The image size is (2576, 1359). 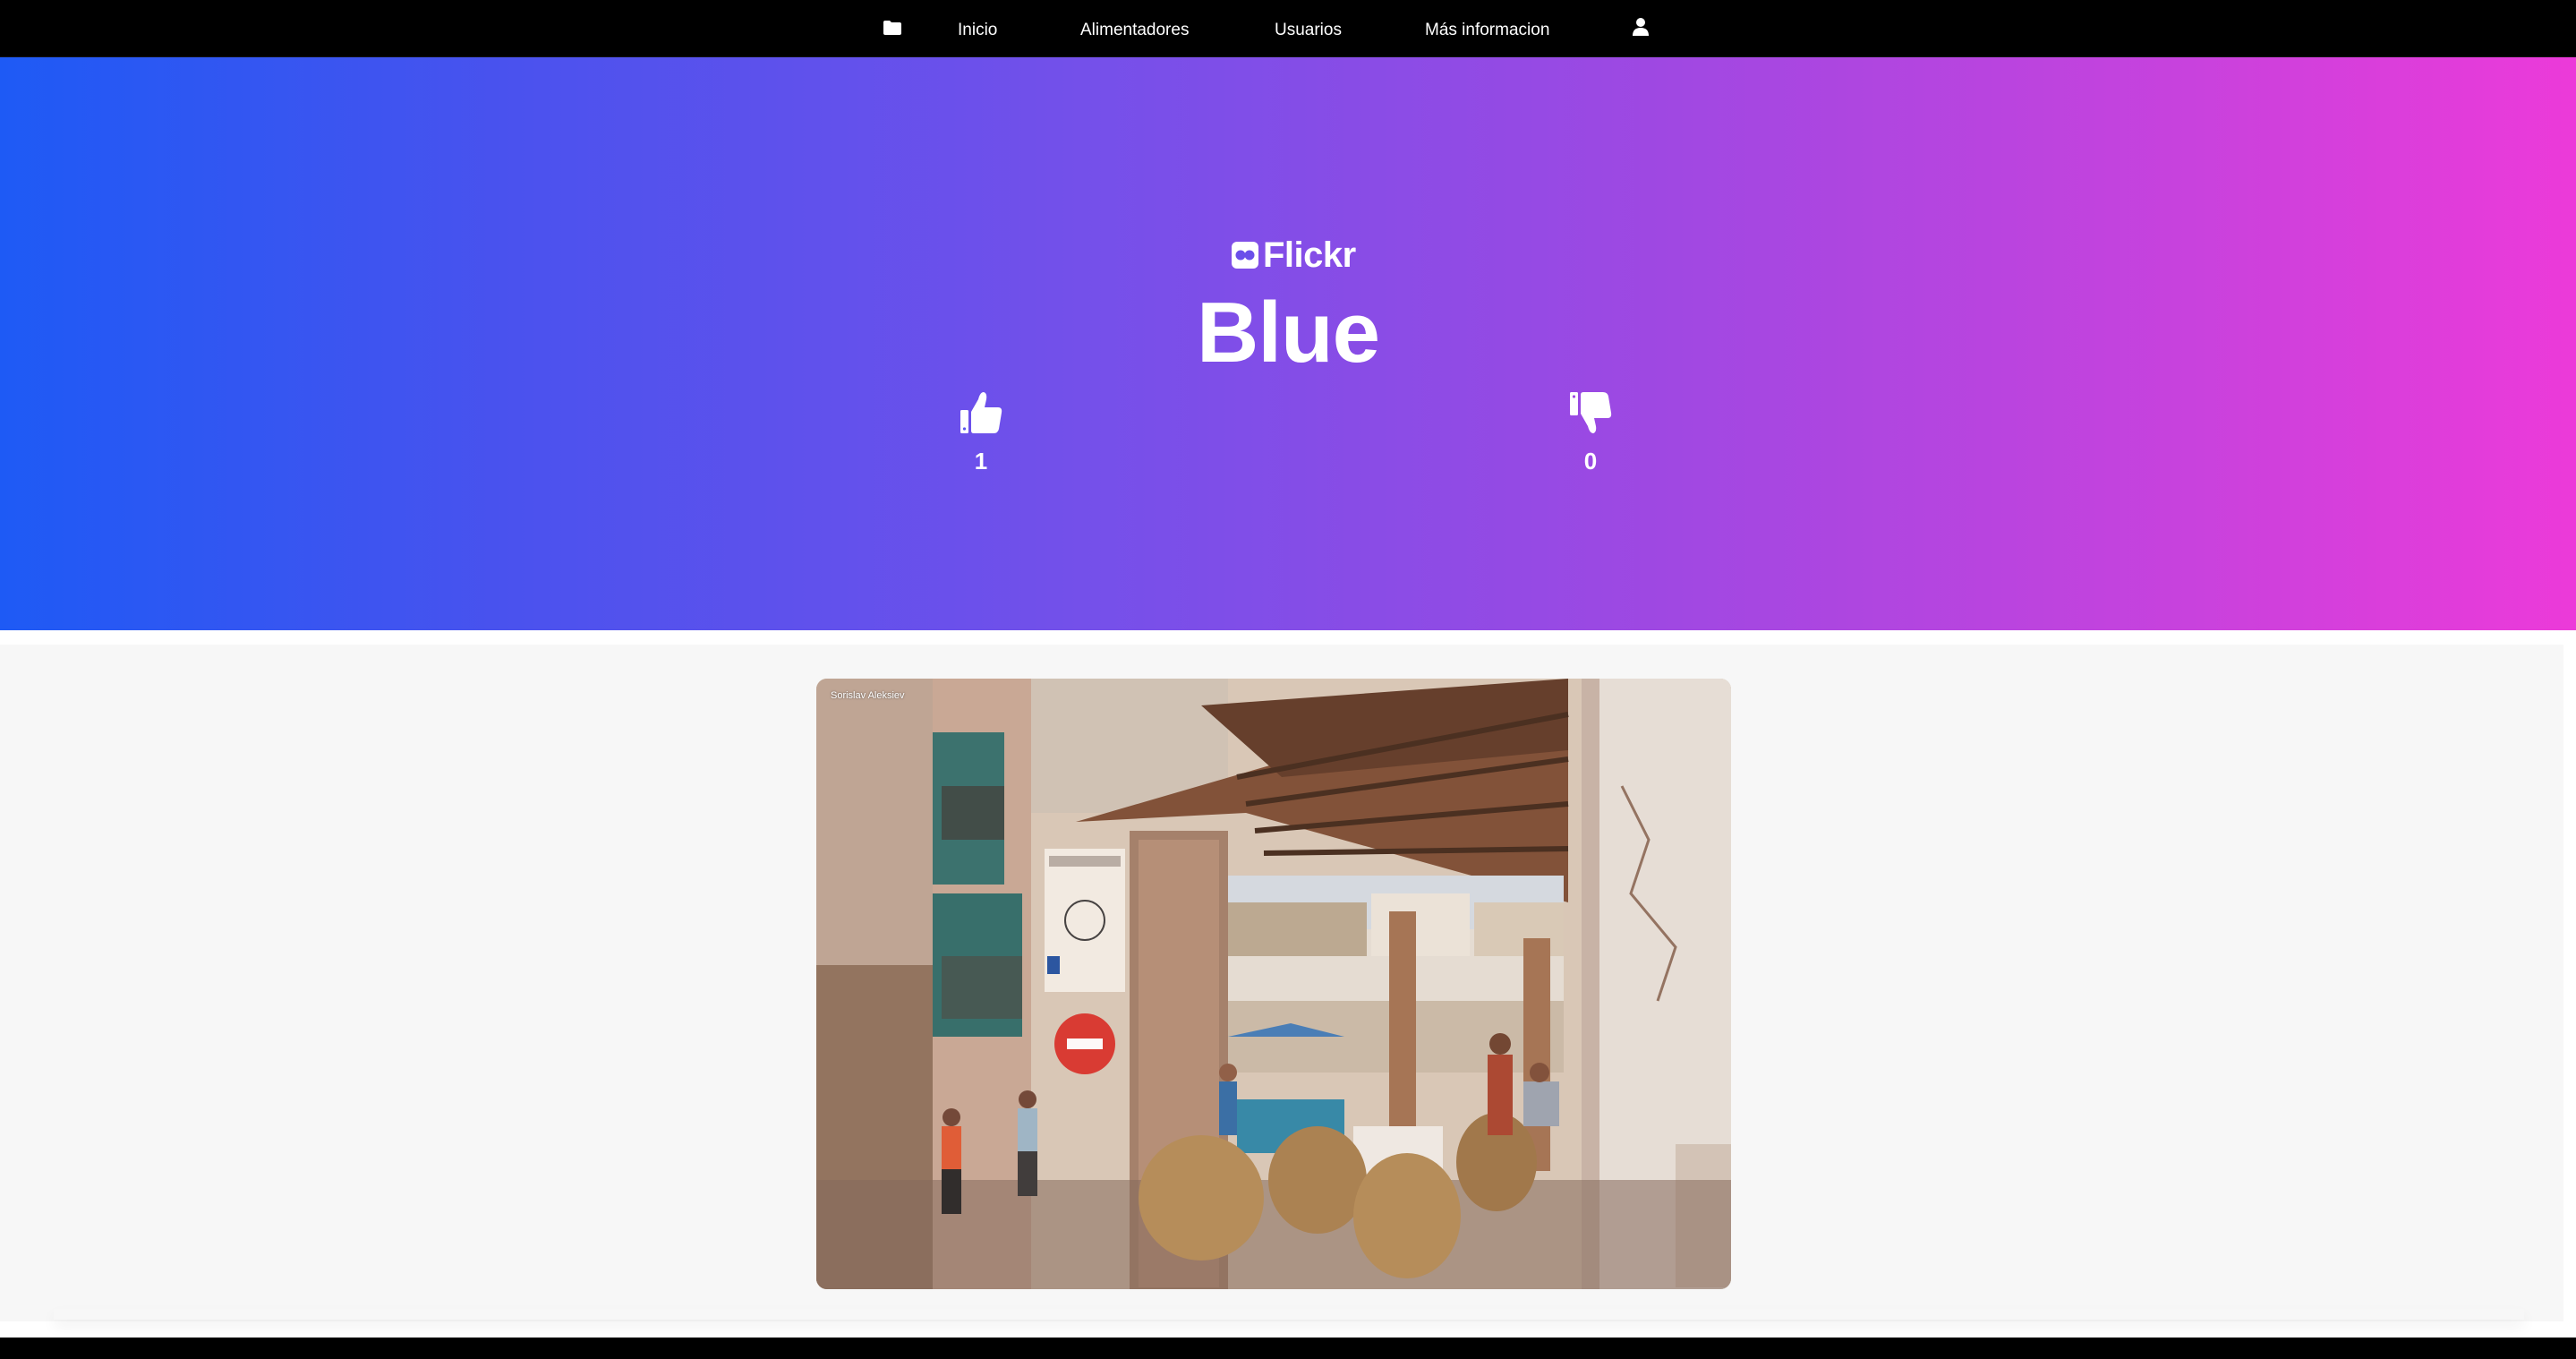 I want to click on brand: Flickr, so click(x=1293, y=256).